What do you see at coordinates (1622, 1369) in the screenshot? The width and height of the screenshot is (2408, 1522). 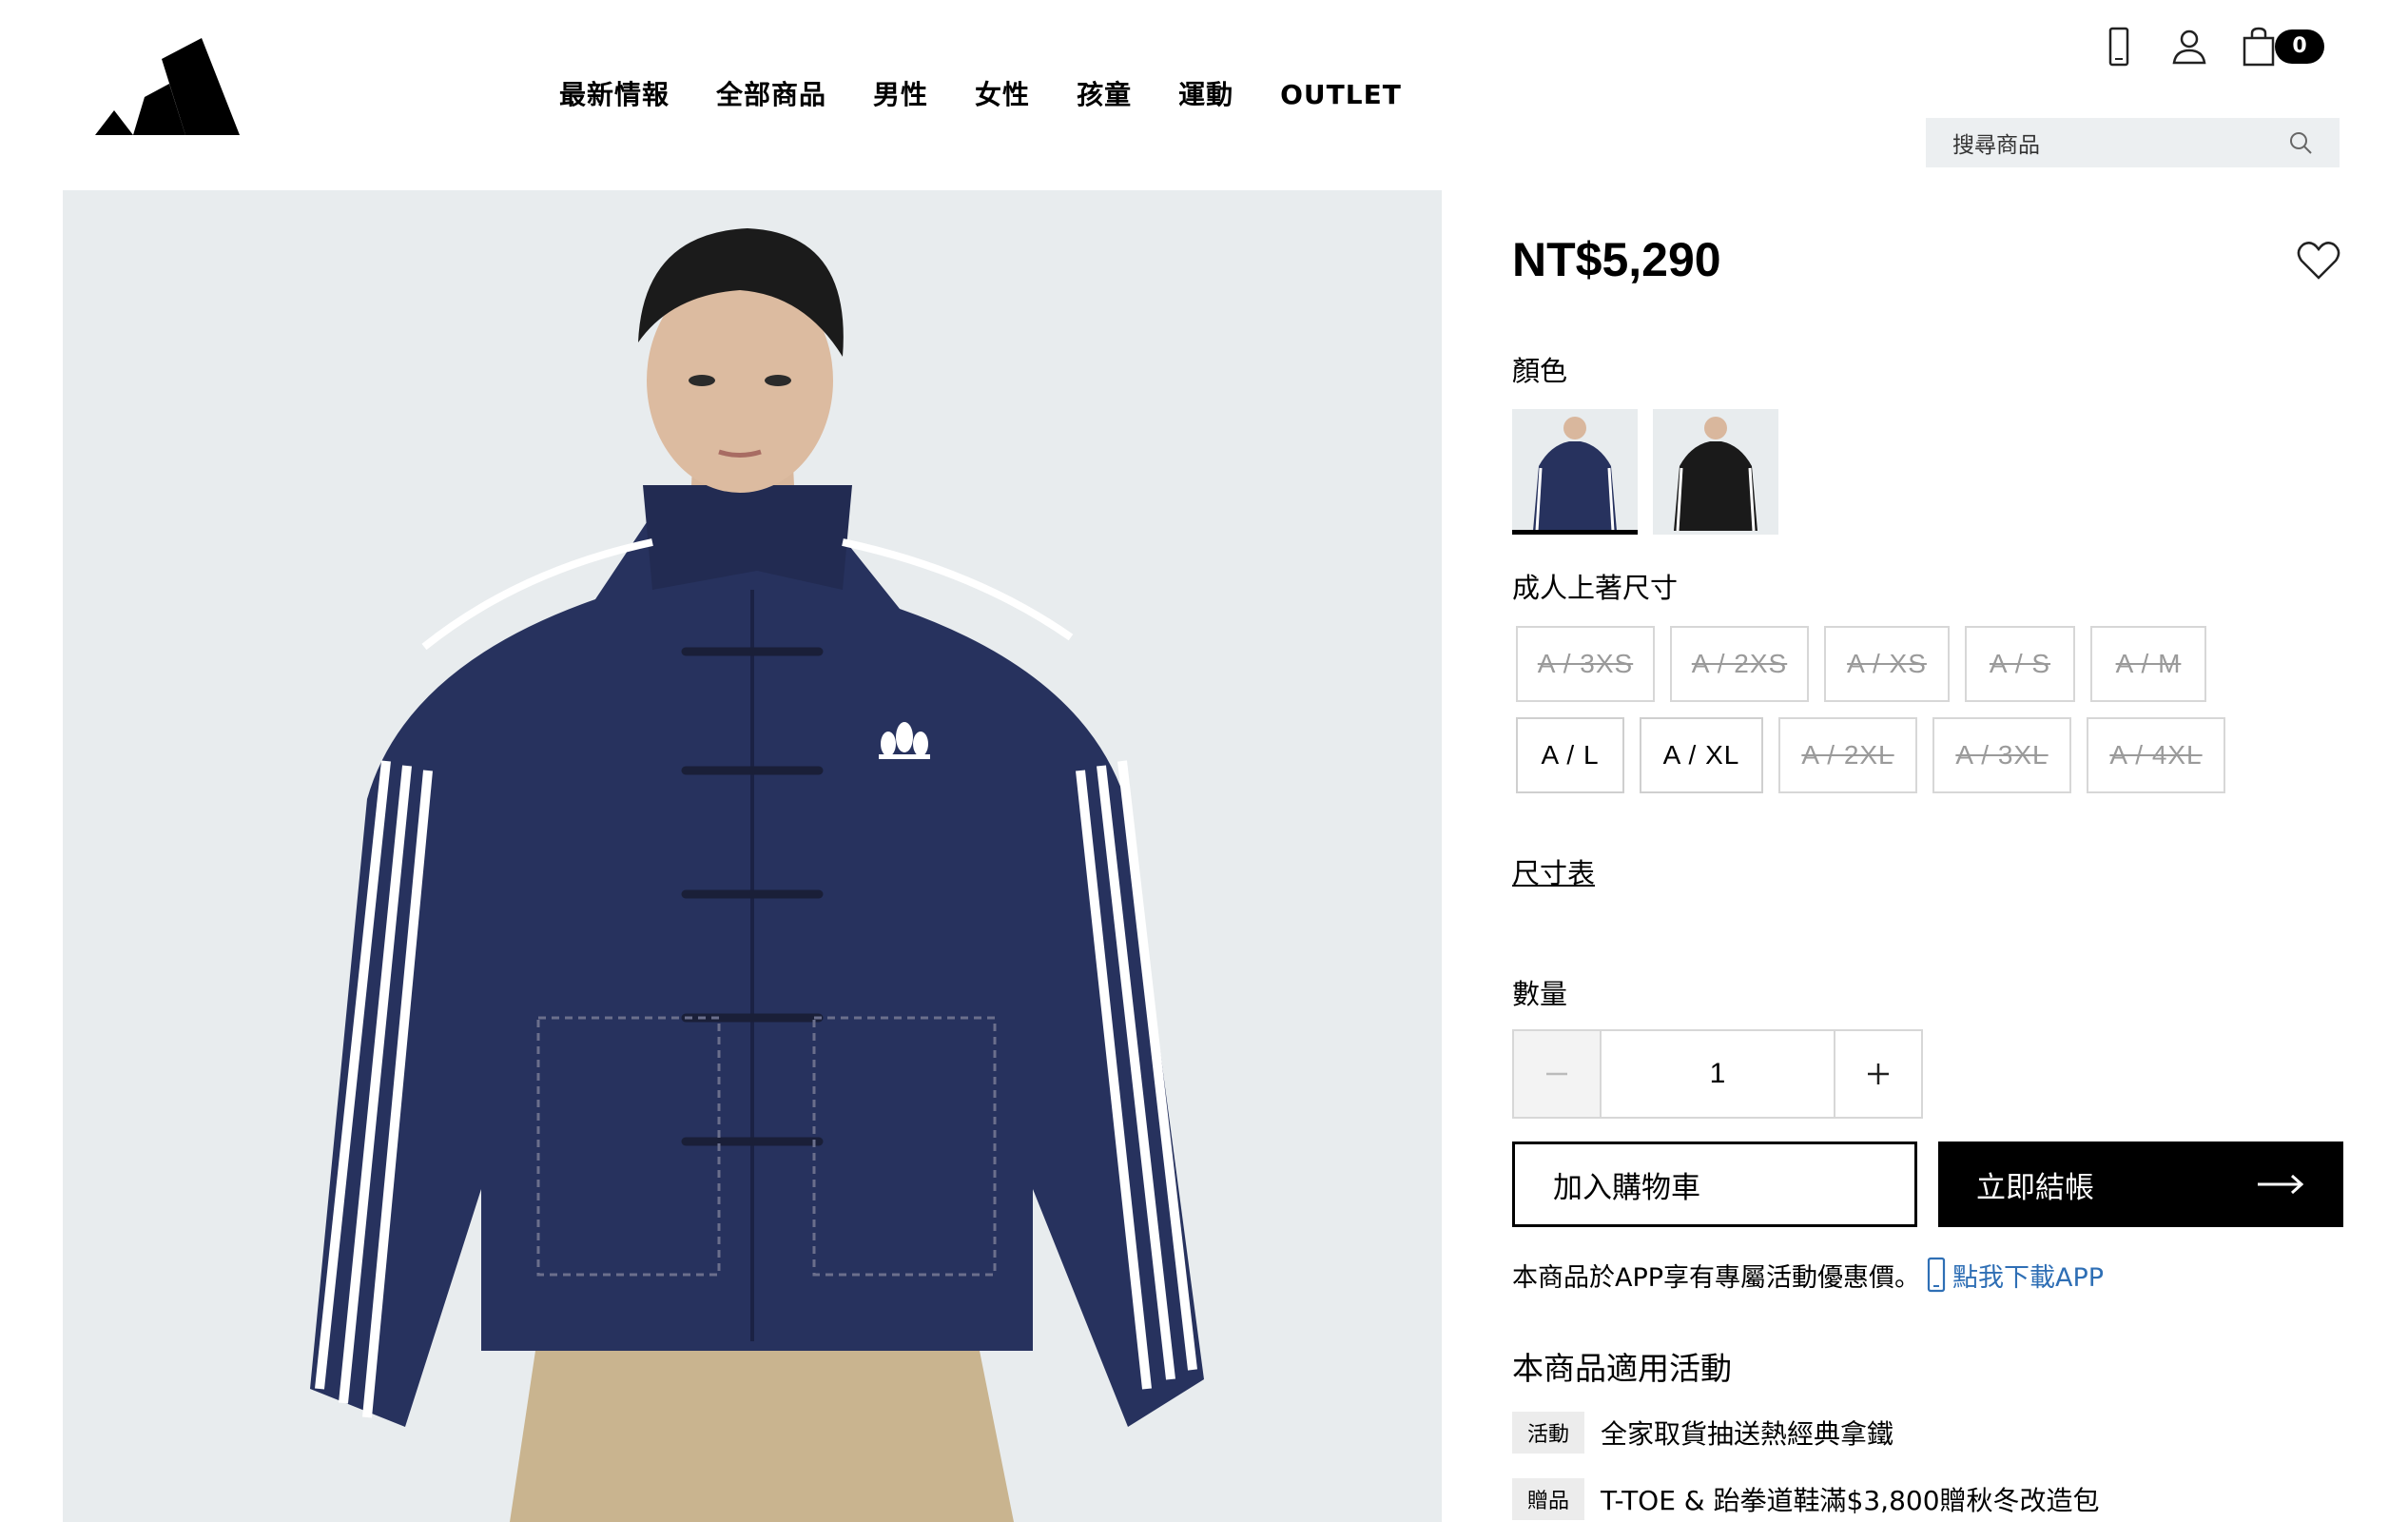 I see `promotions-title: 本商品適用活動` at bounding box center [1622, 1369].